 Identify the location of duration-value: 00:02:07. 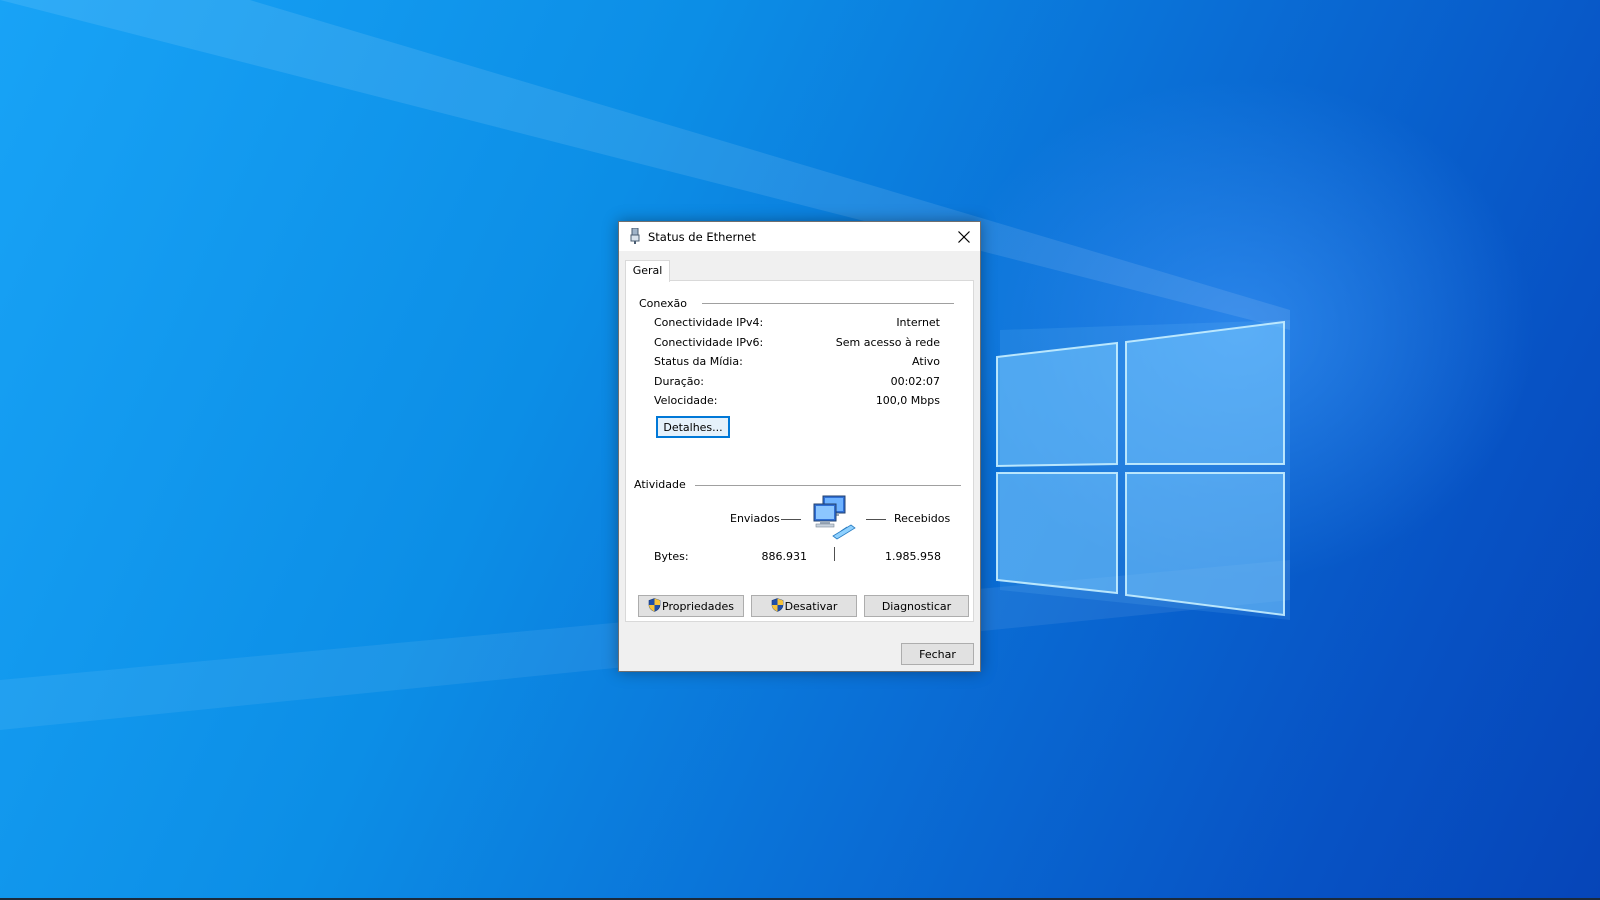
(915, 381).